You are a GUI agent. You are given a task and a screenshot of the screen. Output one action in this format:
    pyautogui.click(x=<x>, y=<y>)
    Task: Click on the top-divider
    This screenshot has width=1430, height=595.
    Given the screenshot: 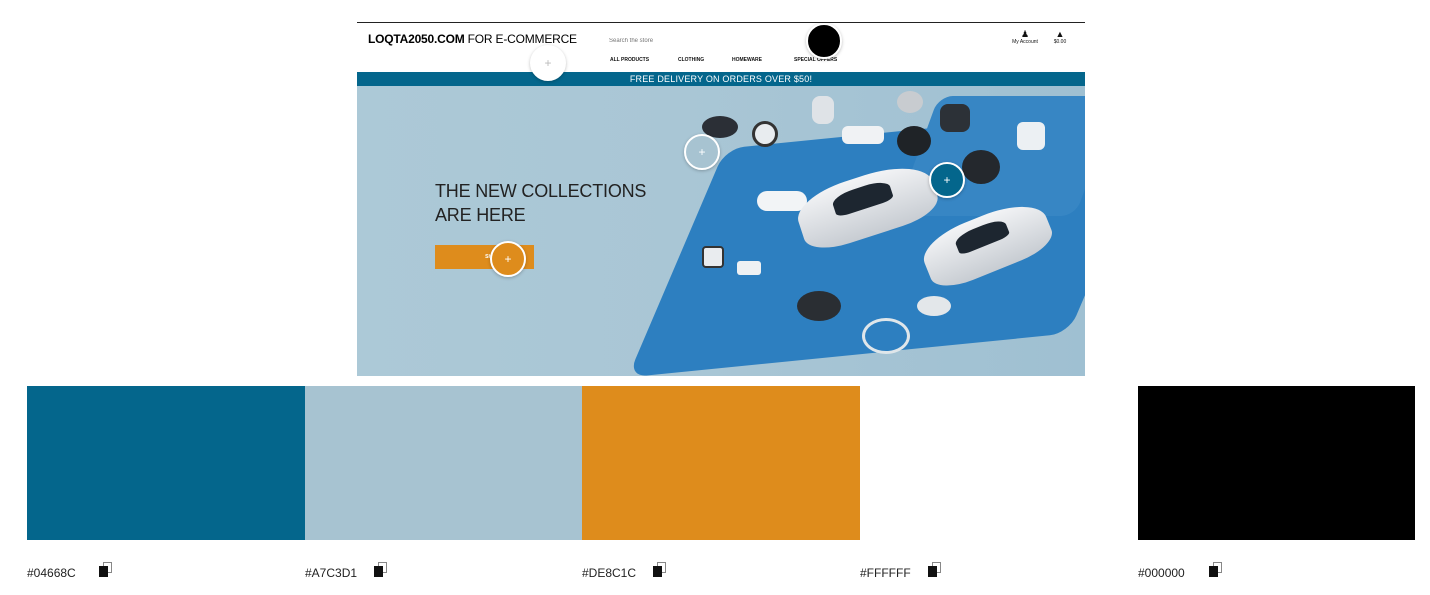 What is the action you would take?
    pyautogui.click(x=721, y=22)
    